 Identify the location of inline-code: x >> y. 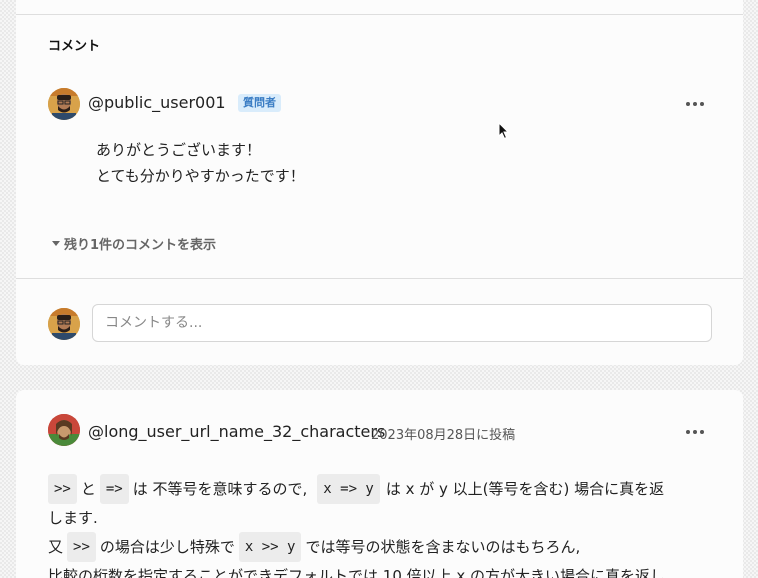
(270, 547).